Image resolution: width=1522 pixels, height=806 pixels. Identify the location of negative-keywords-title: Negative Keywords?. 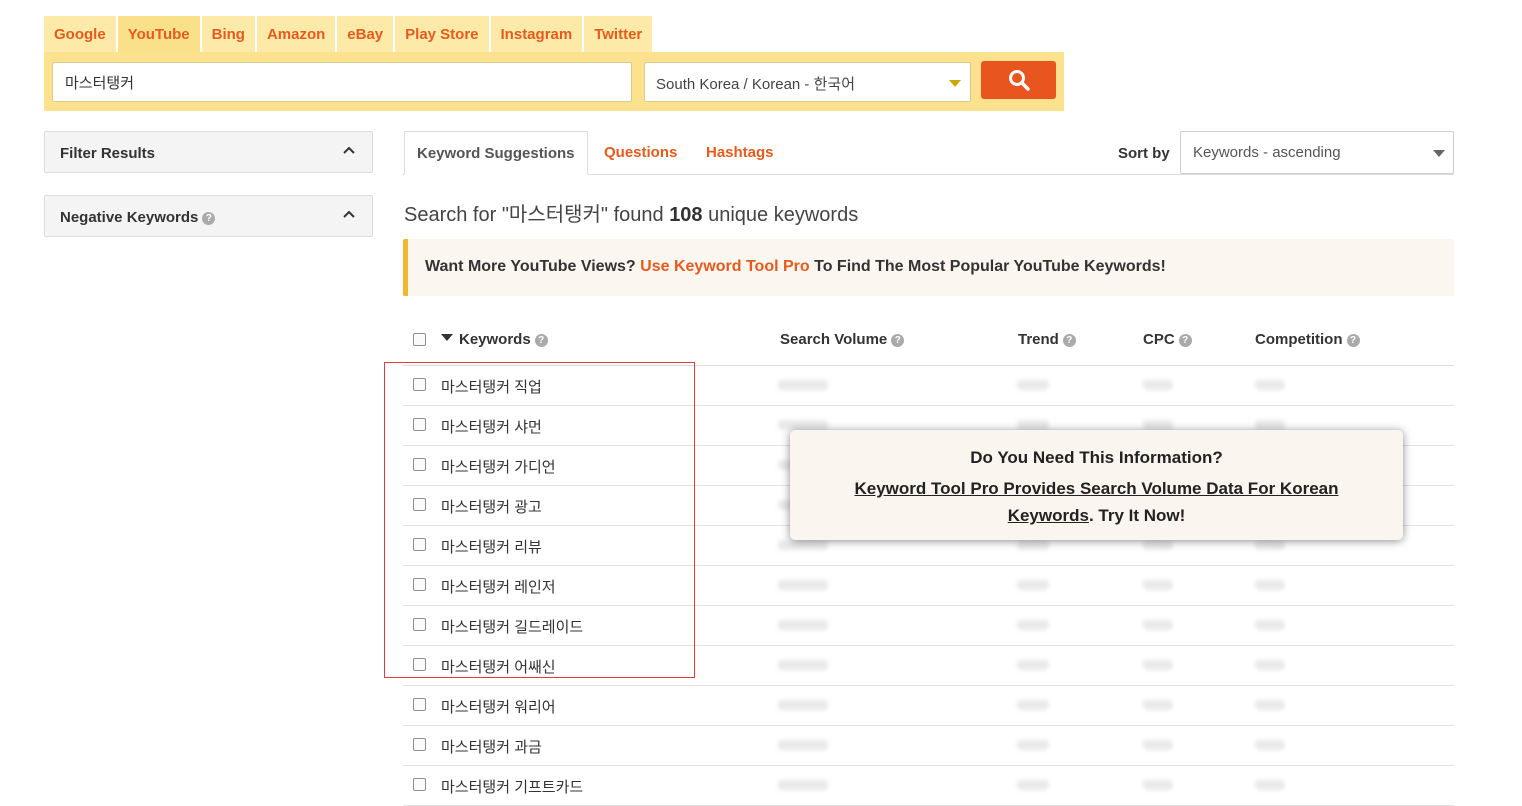
(138, 217).